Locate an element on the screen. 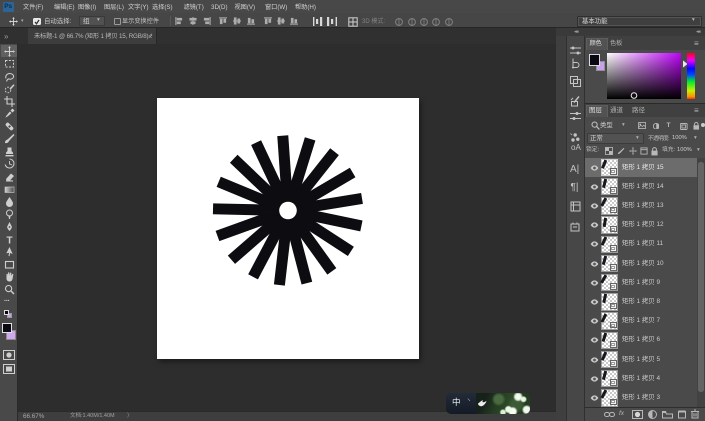 The height and width of the screenshot is (421, 705). svg-text: T is located at coordinates (9, 240).